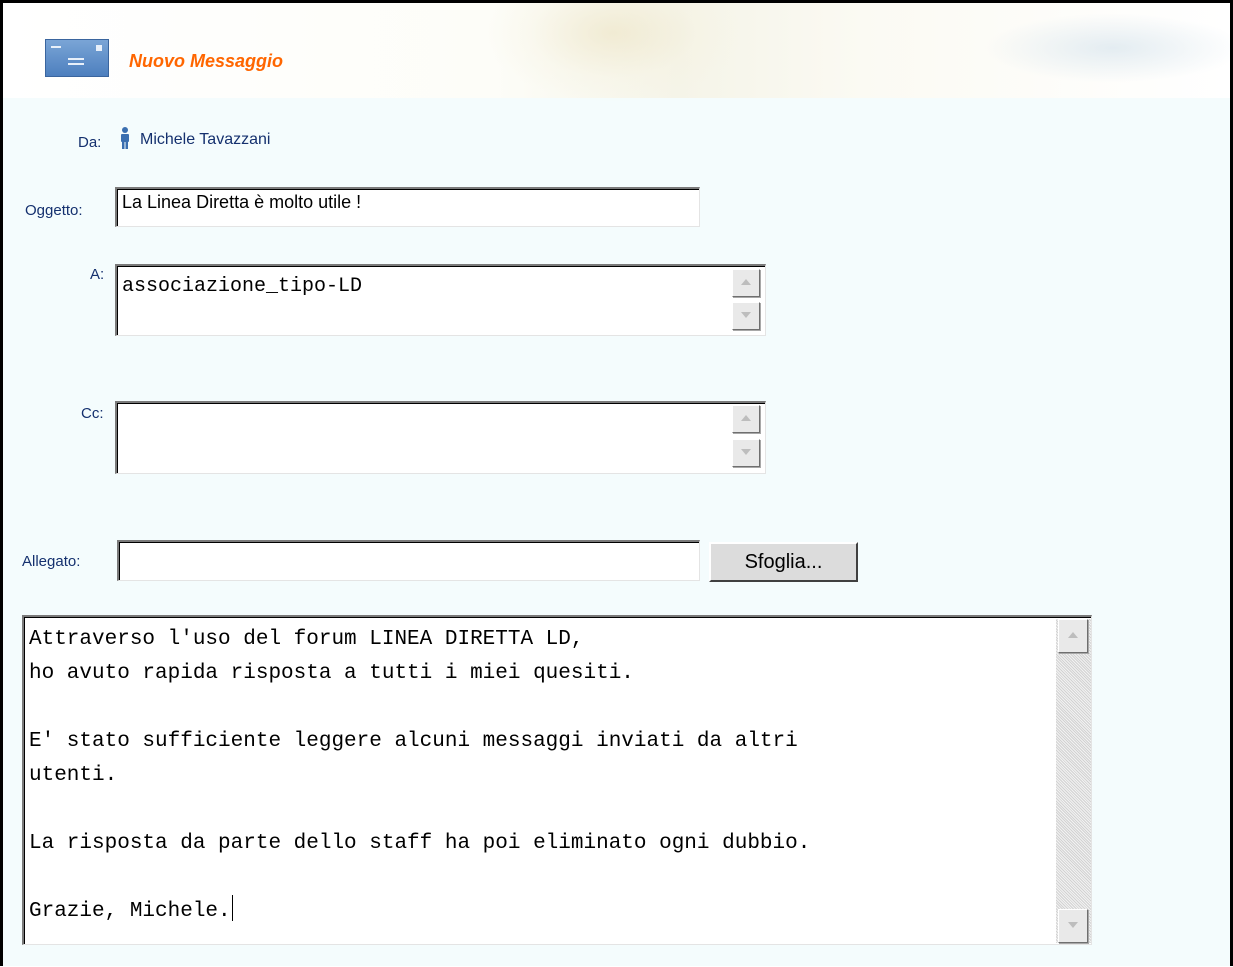 The width and height of the screenshot is (1233, 967). What do you see at coordinates (419, 912) in the screenshot?
I see `message-body-line: Grazie, Michele.` at bounding box center [419, 912].